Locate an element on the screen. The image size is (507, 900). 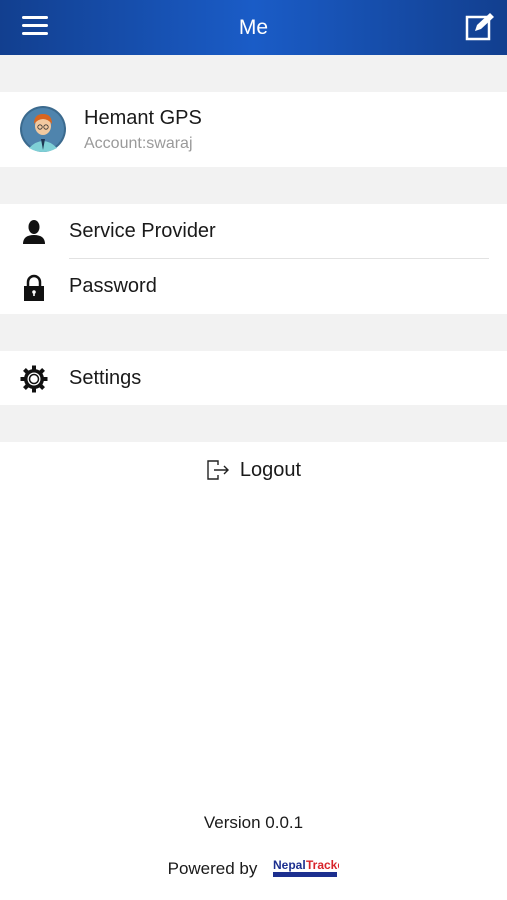
powered-by: Powered by Nepal Tracker is located at coordinates (253, 869).